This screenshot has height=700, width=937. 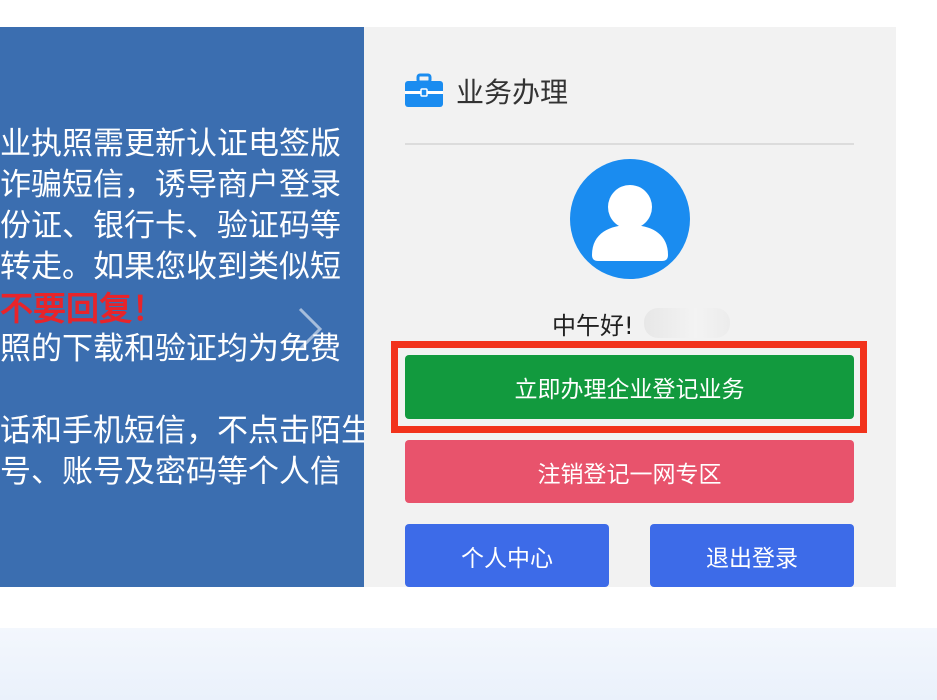 I want to click on notice-line: 份证、银行卡、验证码等, so click(x=170, y=226).